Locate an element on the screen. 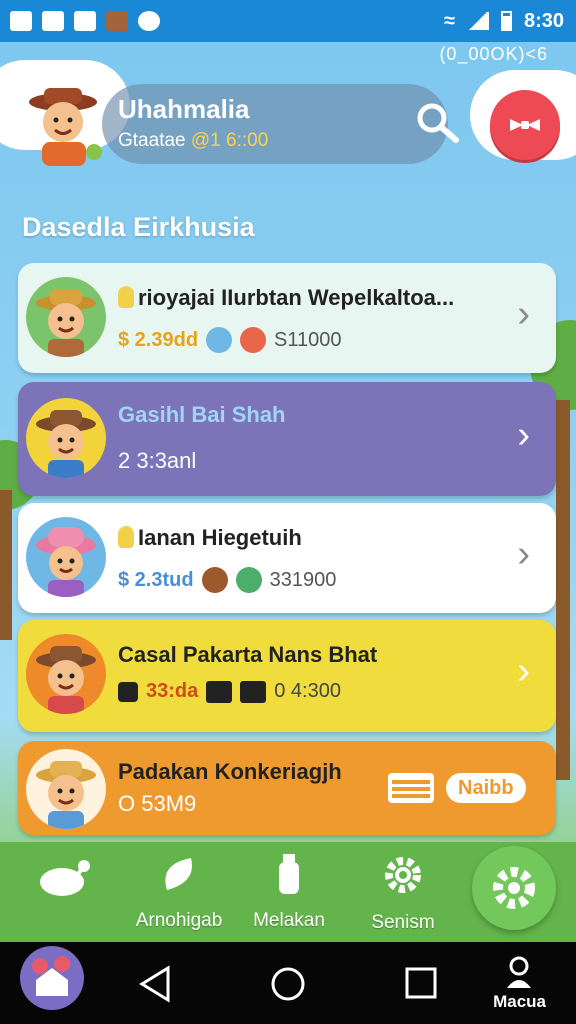  card-title: Casal Pakarta Nans Bhat is located at coordinates (248, 654).